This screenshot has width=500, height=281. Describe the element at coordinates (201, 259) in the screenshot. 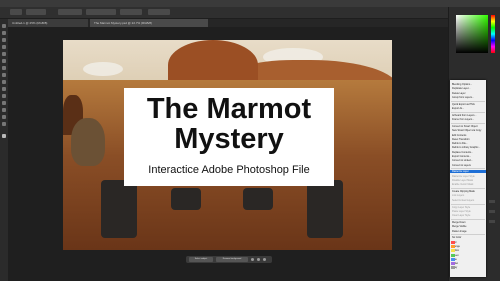

I see `select-subject-button: Select subject` at that location.